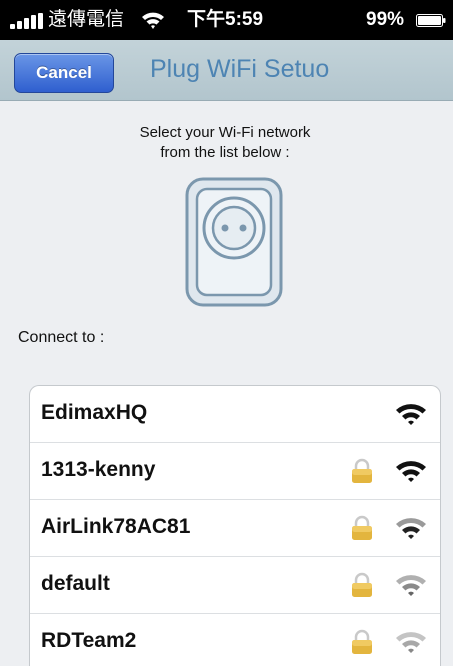  I want to click on battery-percentage: 99%, so click(385, 19).